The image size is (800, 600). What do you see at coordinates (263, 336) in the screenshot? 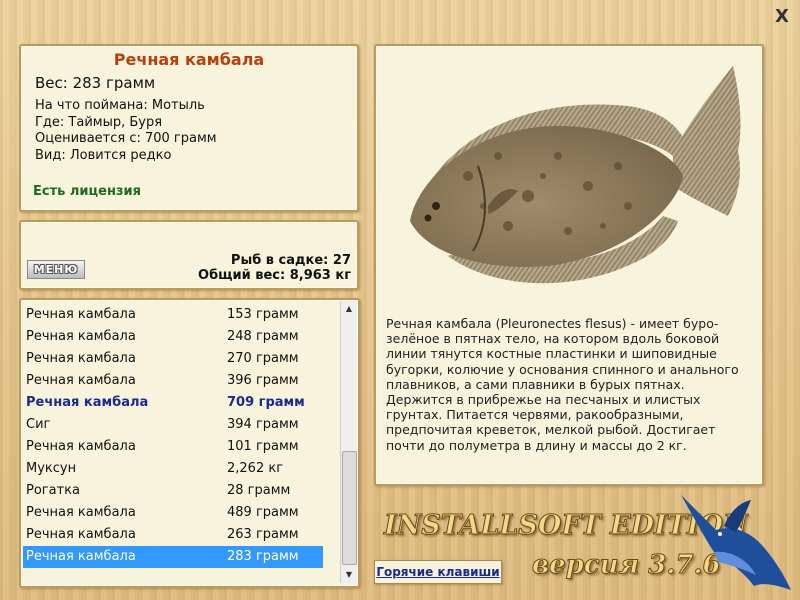
I see `list-item-weight: 248 грамм` at bounding box center [263, 336].